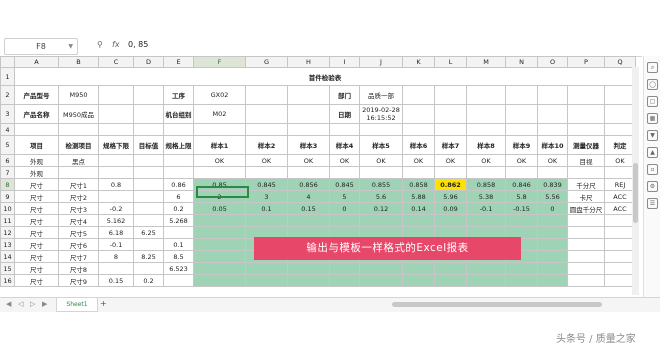 The height and width of the screenshot is (352, 660). I want to click on cell: -0.1, so click(116, 244).